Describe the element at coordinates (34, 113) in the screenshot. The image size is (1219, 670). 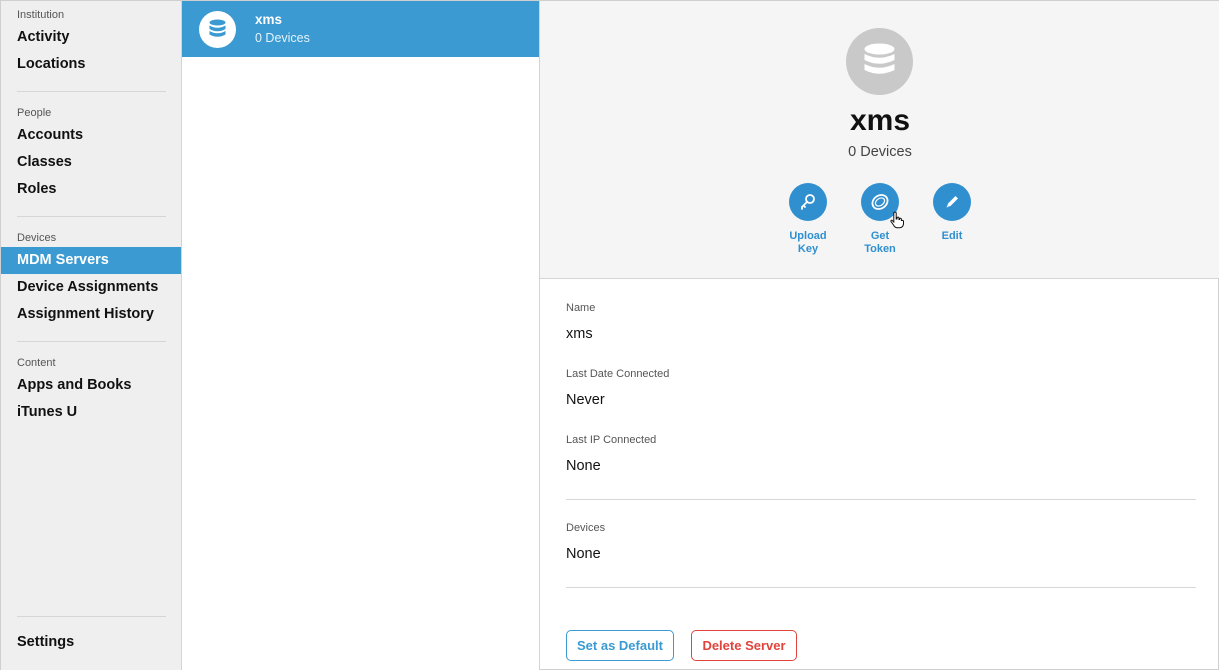
I see `section-header-people: People` at that location.